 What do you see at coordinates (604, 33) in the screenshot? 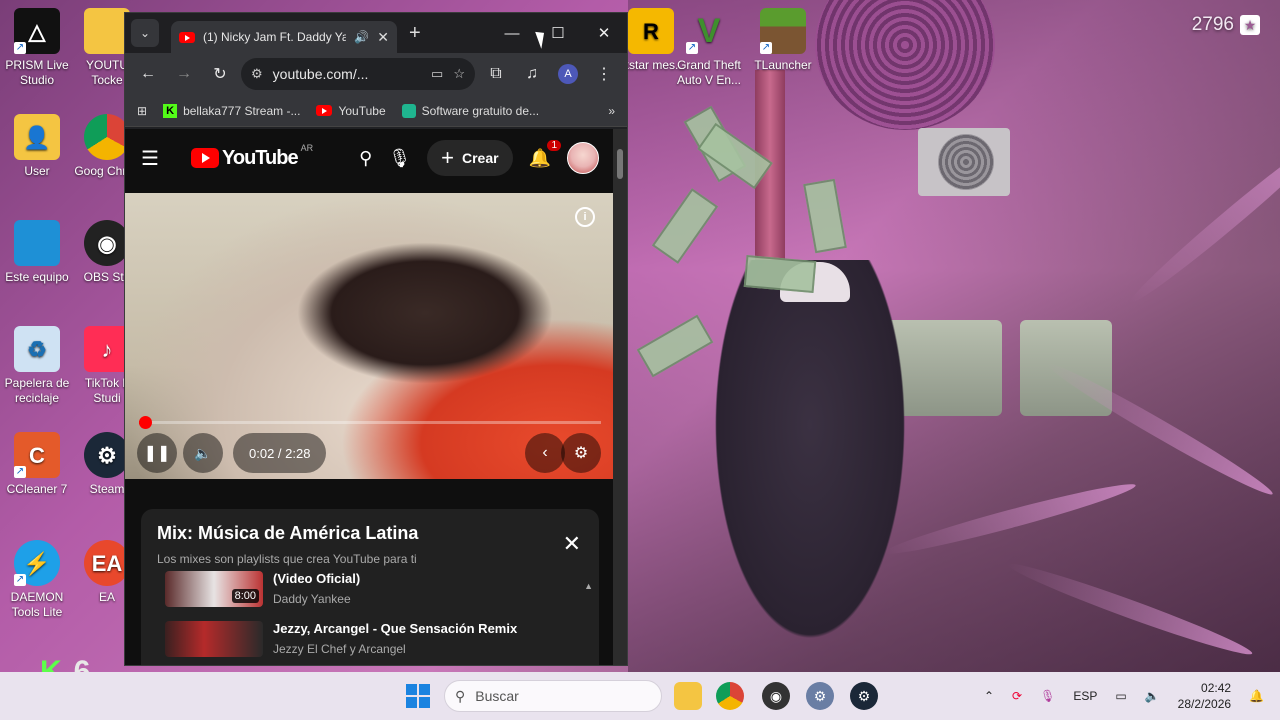
I see `close-window-button: ✕` at bounding box center [604, 33].